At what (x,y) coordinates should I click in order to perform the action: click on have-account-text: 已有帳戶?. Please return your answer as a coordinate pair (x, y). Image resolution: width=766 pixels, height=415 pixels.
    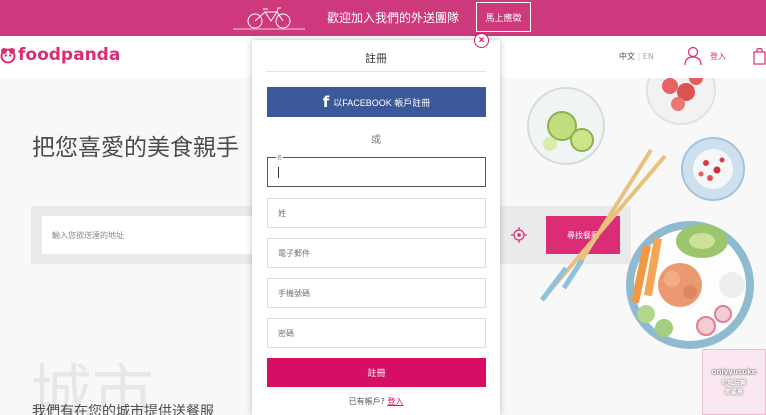
    Looking at the image, I should click on (366, 401).